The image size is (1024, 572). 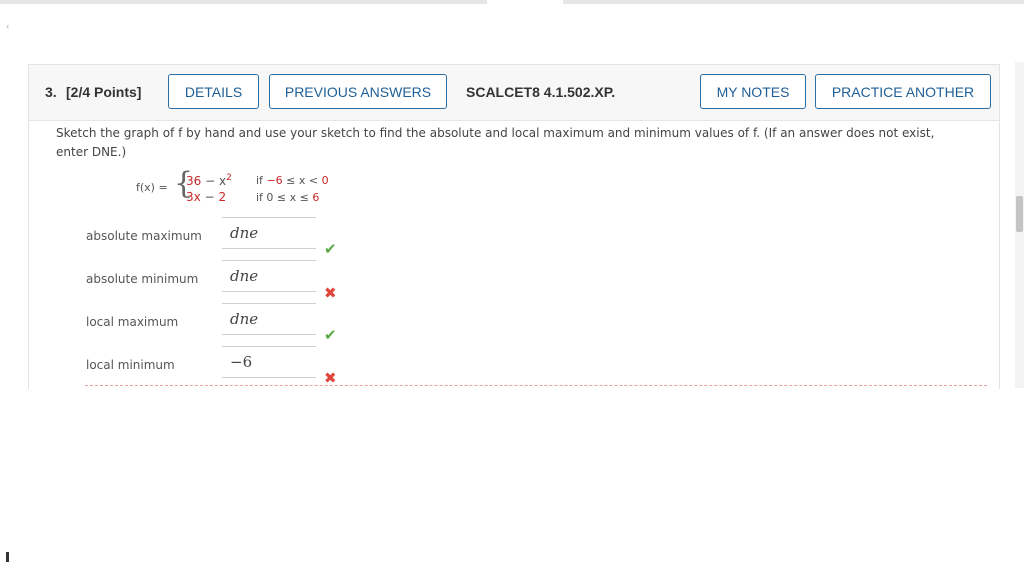 I want to click on local-maximum-label: local maximum, so click(x=132, y=322).